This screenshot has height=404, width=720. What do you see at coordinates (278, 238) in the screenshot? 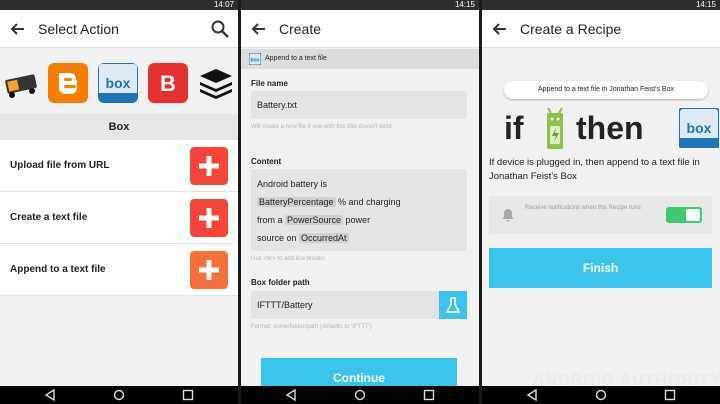
I see `content-text: source on` at bounding box center [278, 238].